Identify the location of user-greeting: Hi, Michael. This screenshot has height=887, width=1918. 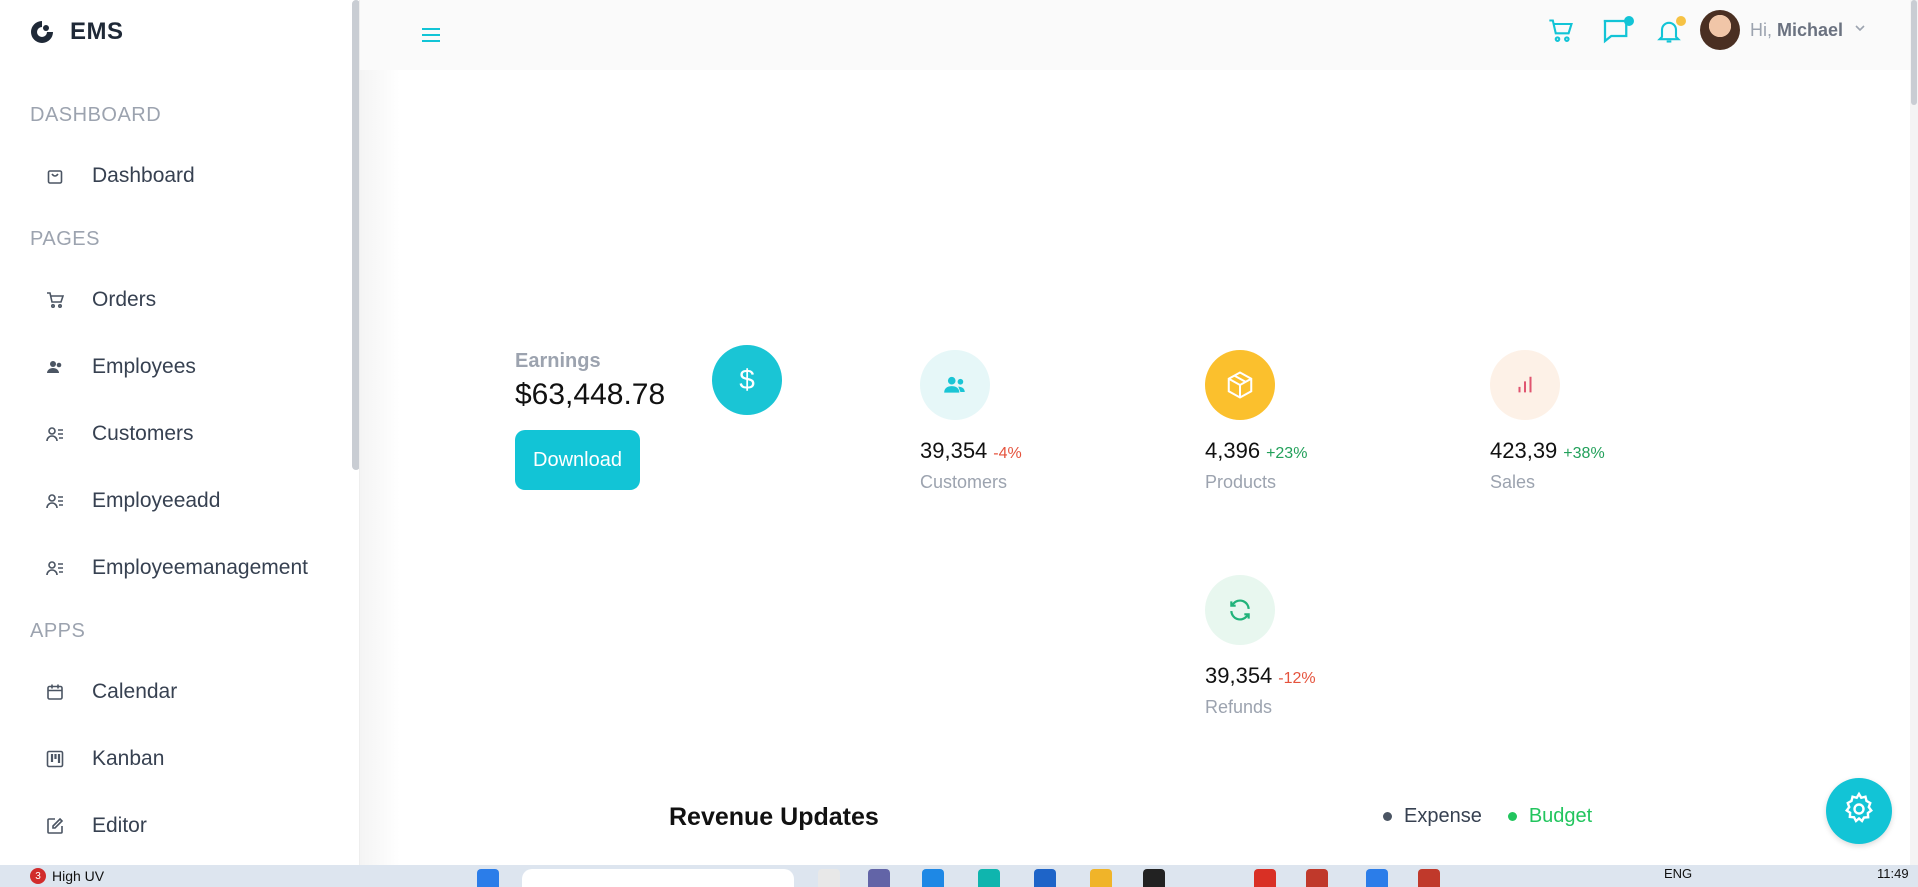
(1796, 30).